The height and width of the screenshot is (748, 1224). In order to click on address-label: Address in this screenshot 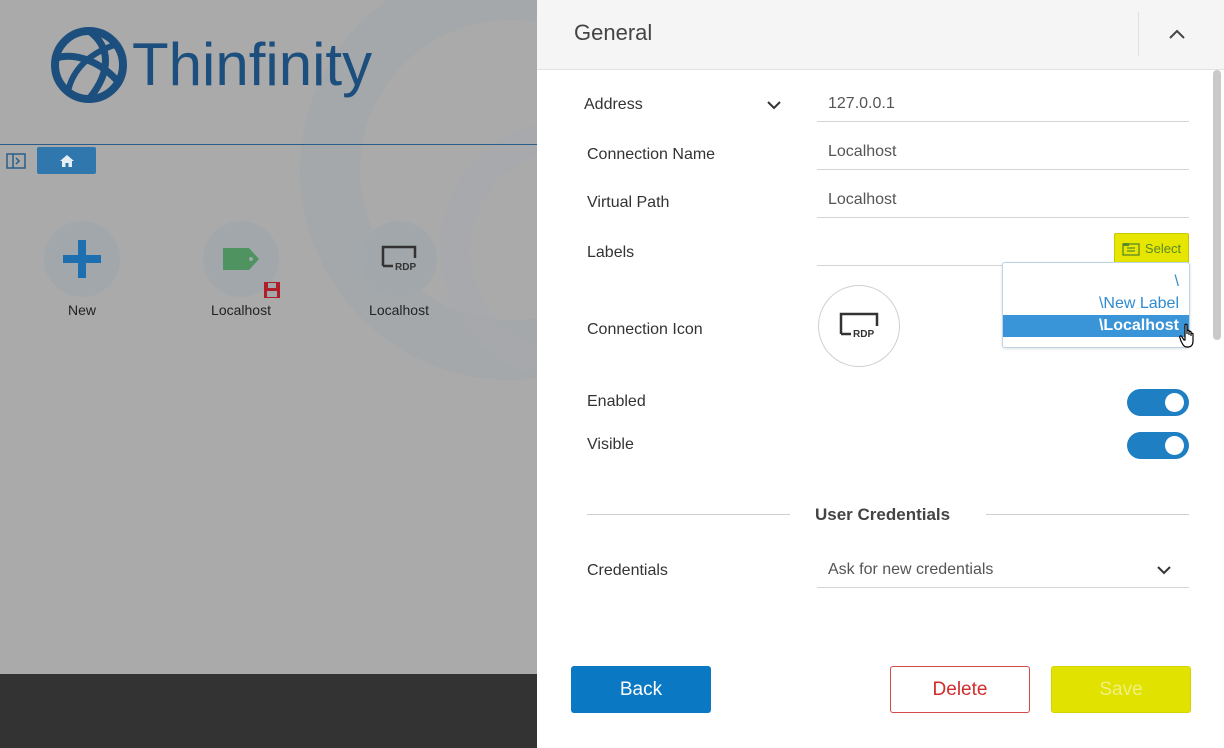, I will do `click(613, 104)`.